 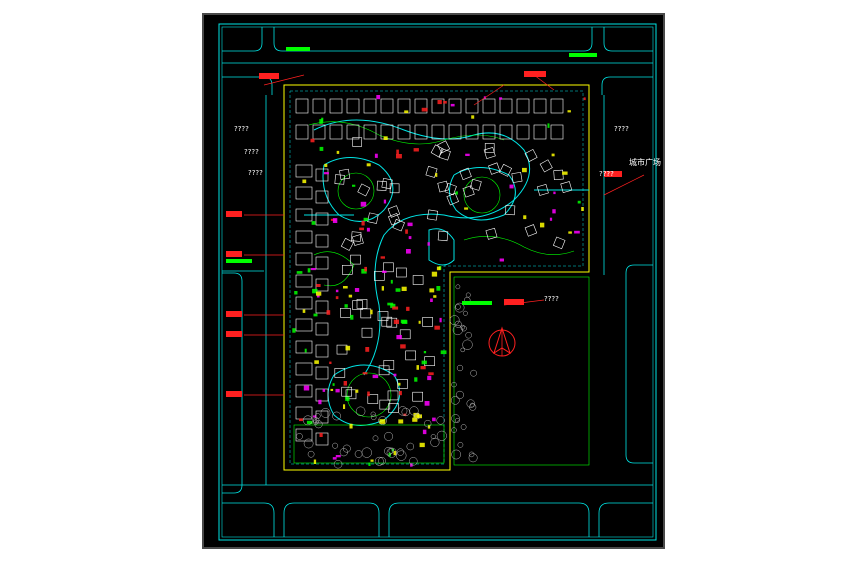 What do you see at coordinates (502, 341) in the screenshot?
I see `north-arrow-icon` at bounding box center [502, 341].